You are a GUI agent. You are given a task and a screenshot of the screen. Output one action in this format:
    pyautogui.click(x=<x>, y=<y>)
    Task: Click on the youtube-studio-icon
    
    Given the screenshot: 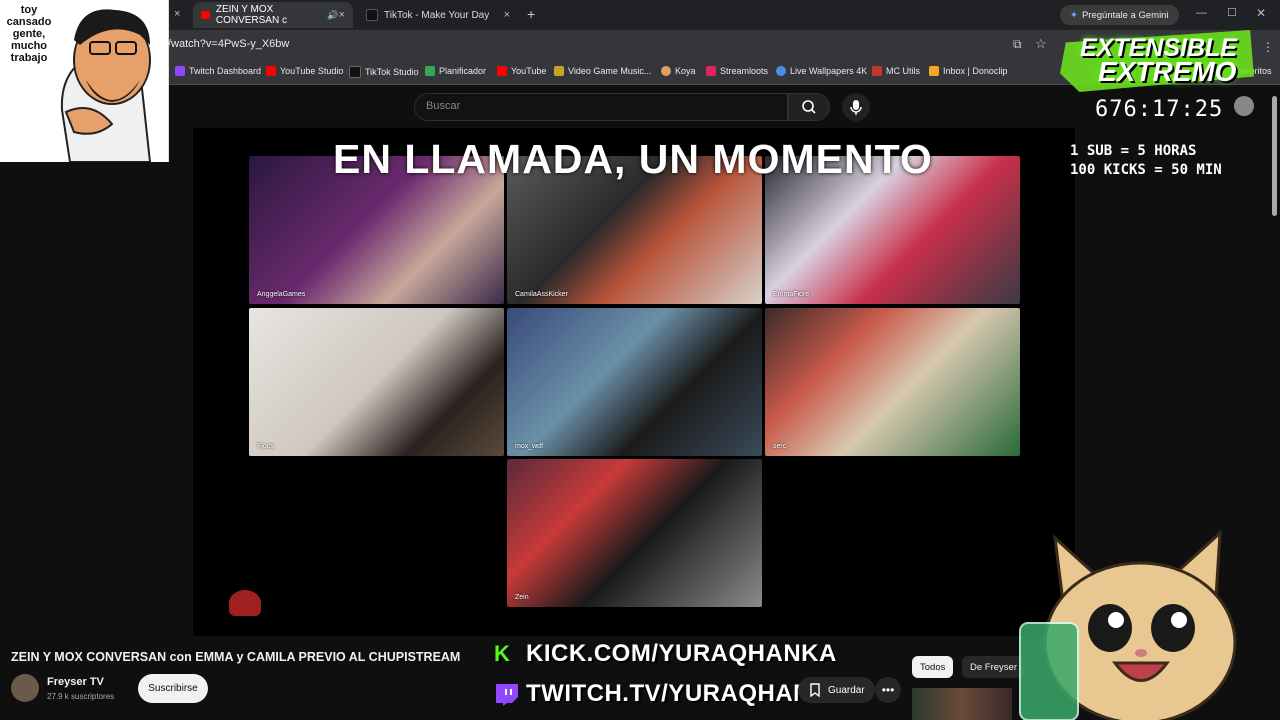 What is the action you would take?
    pyautogui.click(x=271, y=71)
    